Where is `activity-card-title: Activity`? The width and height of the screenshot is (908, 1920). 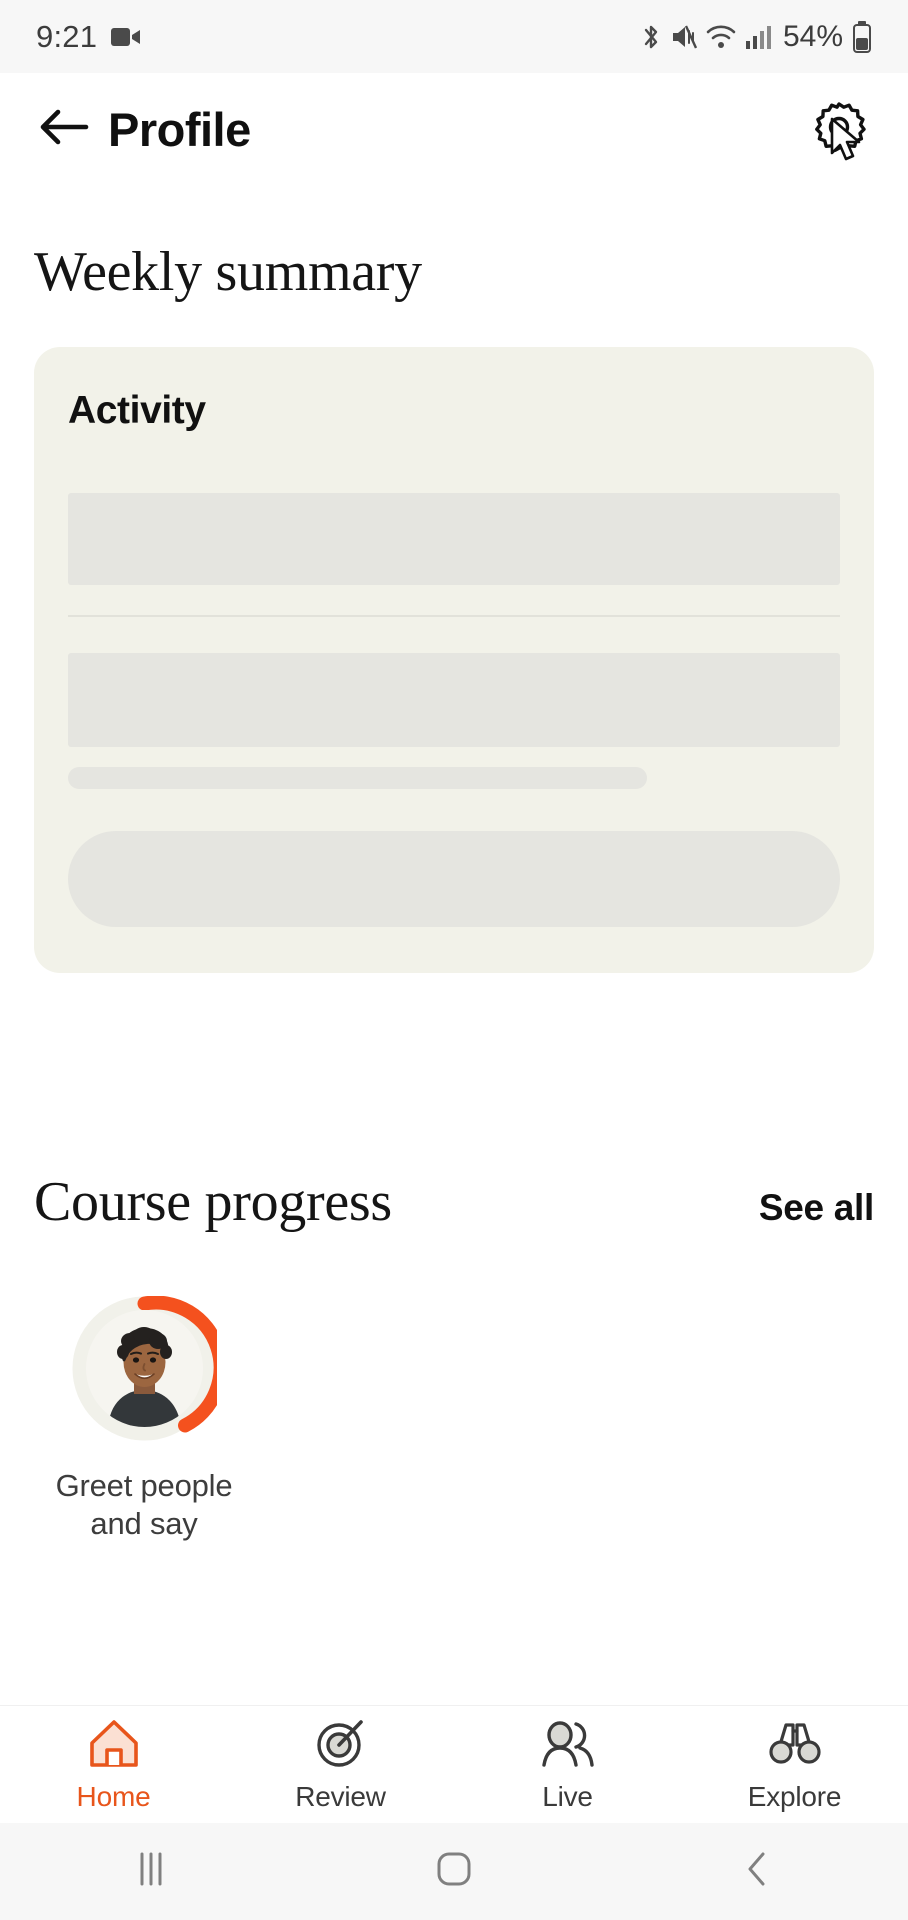
activity-card-title: Activity is located at coordinates (137, 410).